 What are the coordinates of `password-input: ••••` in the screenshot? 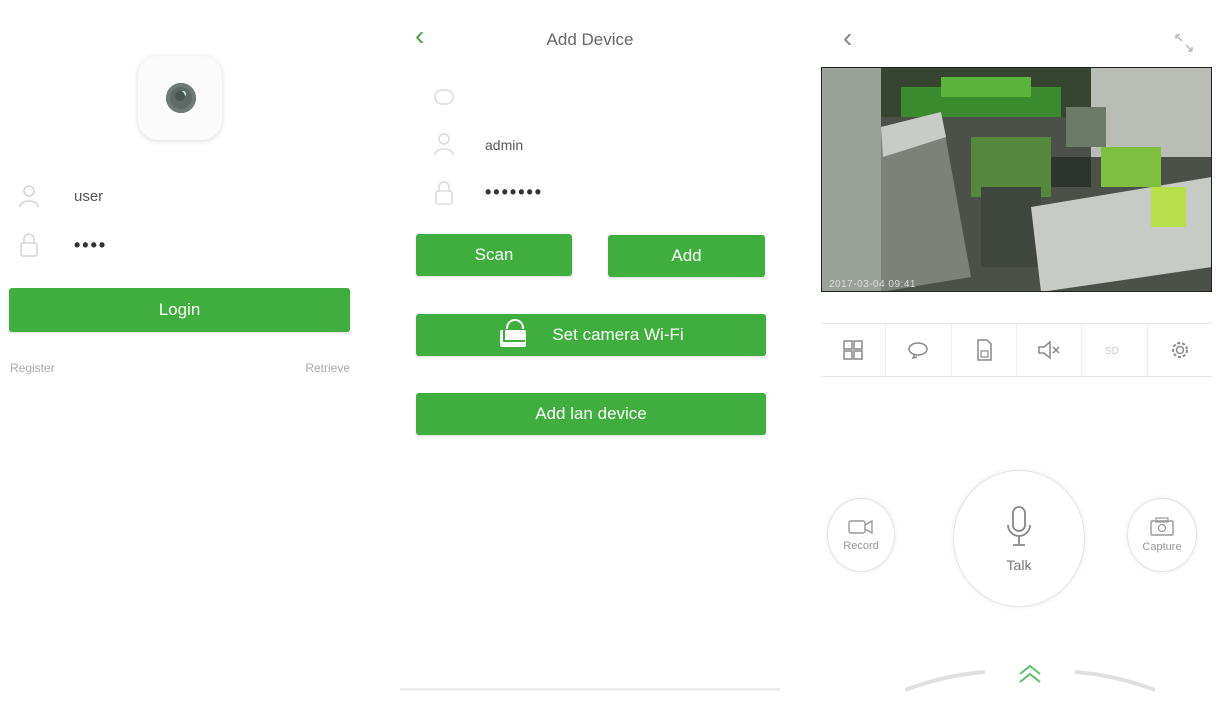 It's located at (90, 245).